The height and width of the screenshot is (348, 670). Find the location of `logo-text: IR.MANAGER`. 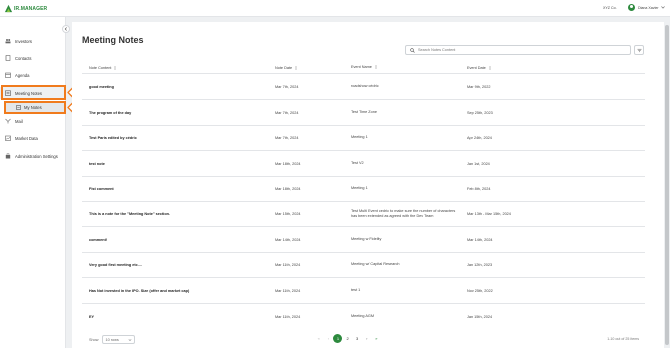

logo-text: IR.MANAGER is located at coordinates (31, 8).